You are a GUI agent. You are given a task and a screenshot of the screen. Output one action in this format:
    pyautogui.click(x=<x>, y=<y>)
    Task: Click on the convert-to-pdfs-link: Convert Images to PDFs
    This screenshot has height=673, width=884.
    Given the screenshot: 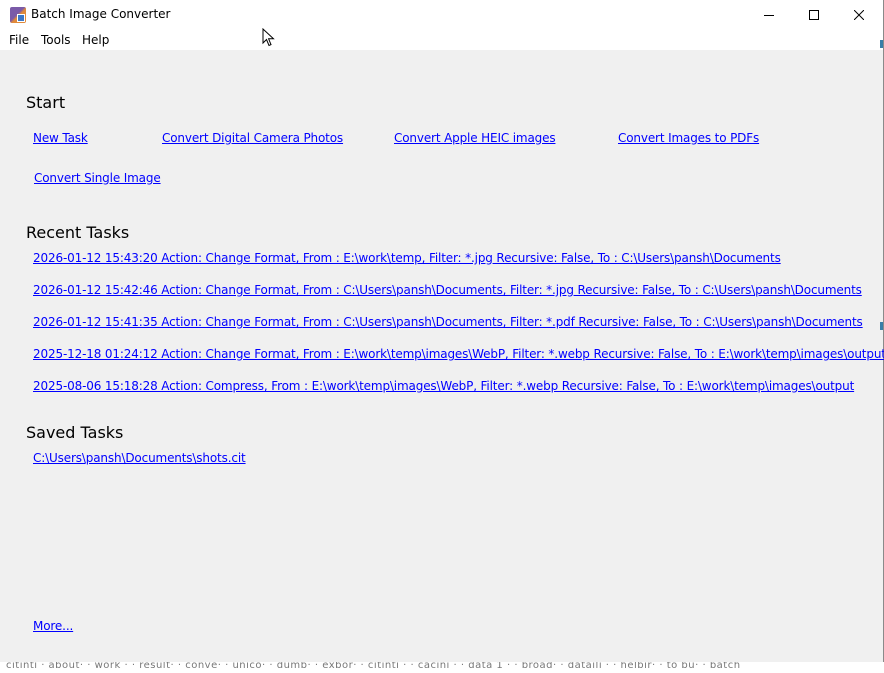 What is the action you would take?
    pyautogui.click(x=688, y=138)
    